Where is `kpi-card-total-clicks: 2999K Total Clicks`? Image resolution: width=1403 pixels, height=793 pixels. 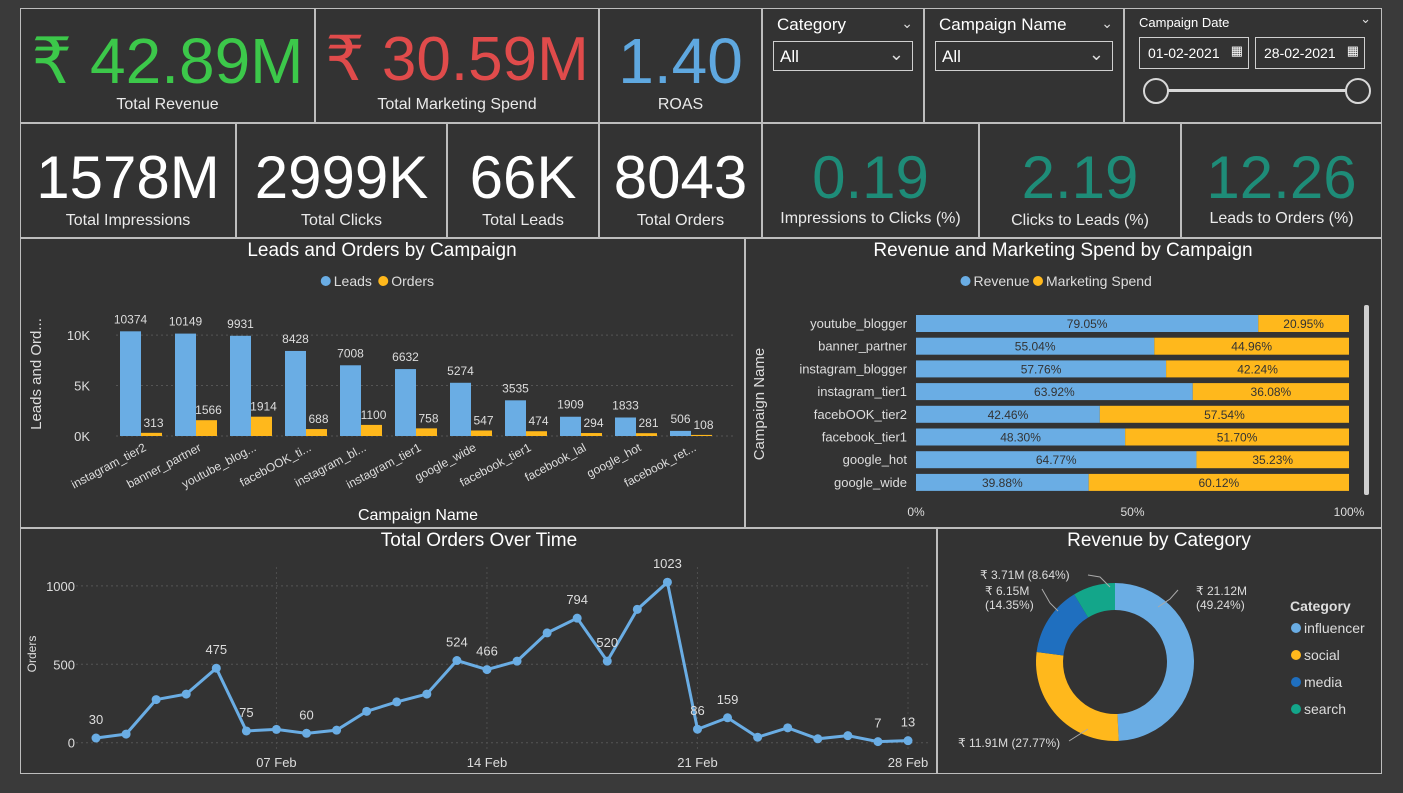 kpi-card-total-clicks: 2999K Total Clicks is located at coordinates (341, 180).